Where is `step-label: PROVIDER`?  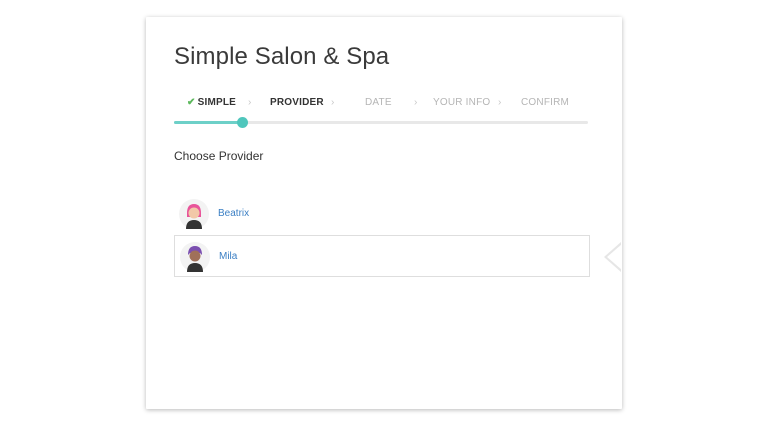
step-label: PROVIDER is located at coordinates (297, 102).